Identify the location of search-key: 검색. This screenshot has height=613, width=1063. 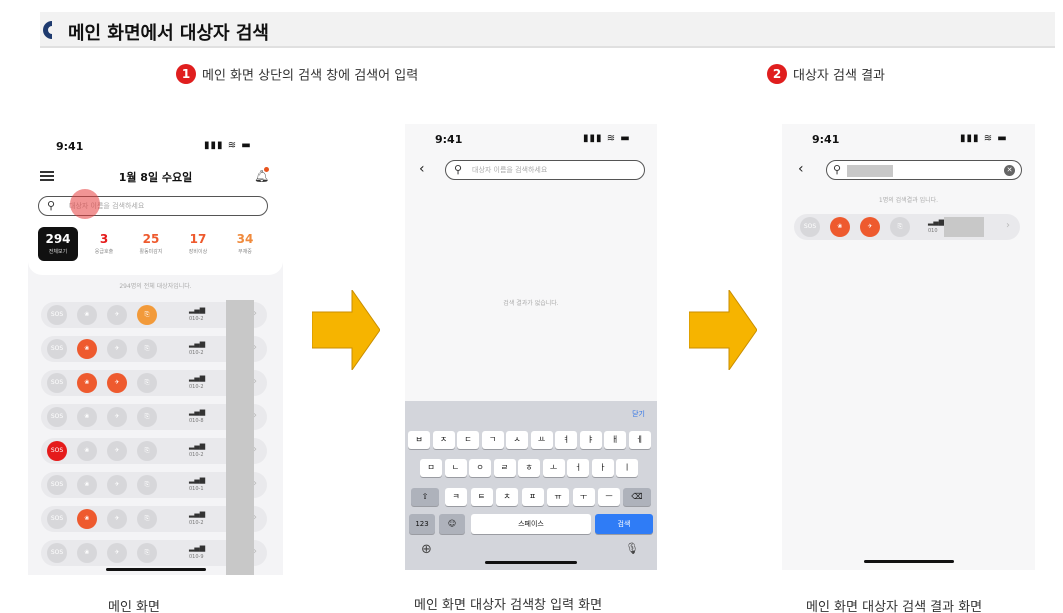
(624, 524).